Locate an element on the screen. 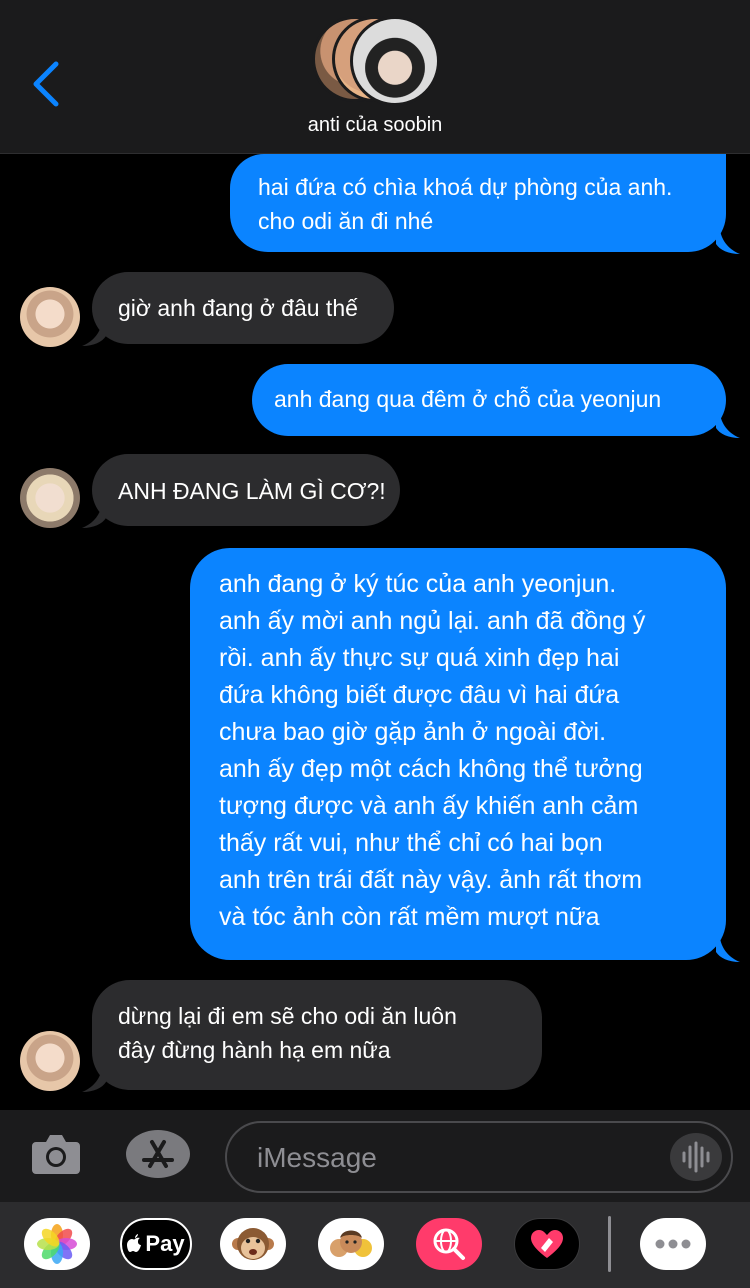 The width and height of the screenshot is (750, 1288). chevron-left-icon is located at coordinates (46, 84).